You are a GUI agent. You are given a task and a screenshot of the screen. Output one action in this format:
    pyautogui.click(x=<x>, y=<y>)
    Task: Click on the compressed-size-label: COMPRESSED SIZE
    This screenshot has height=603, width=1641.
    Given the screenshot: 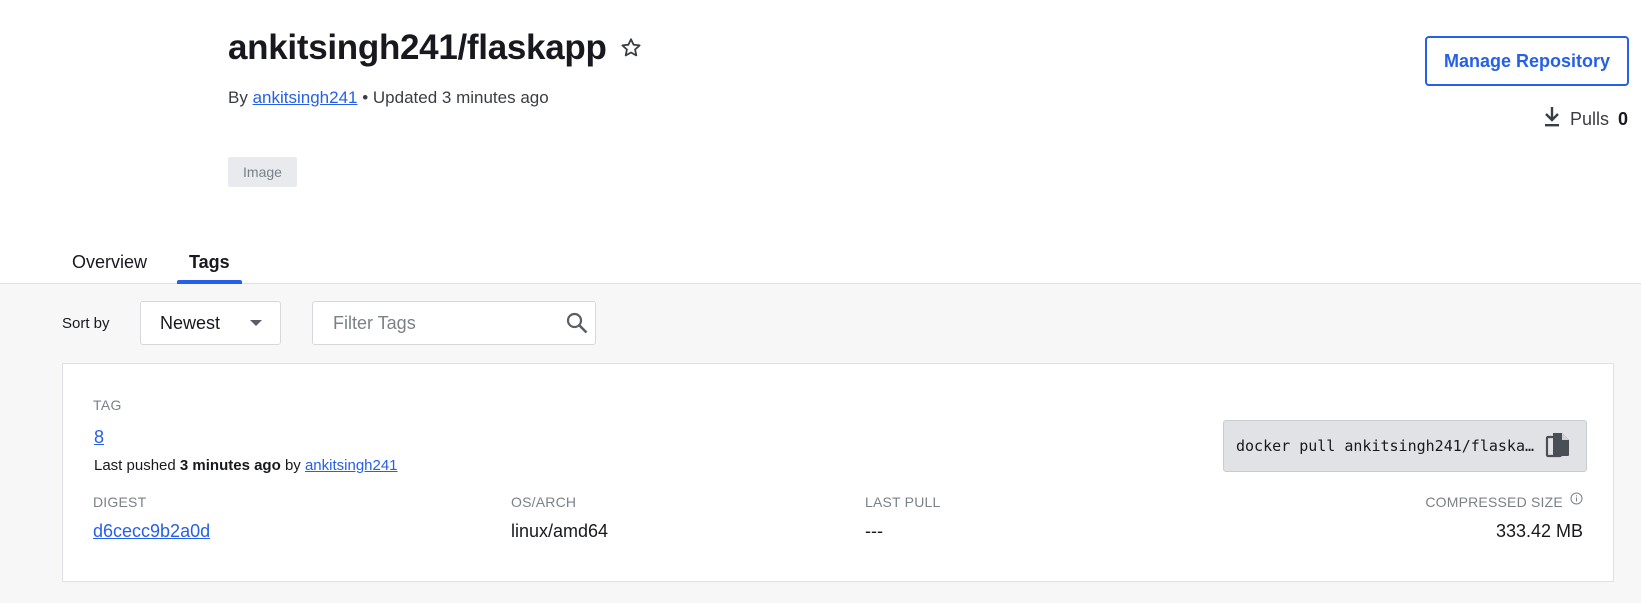 What is the action you would take?
    pyautogui.click(x=1494, y=502)
    